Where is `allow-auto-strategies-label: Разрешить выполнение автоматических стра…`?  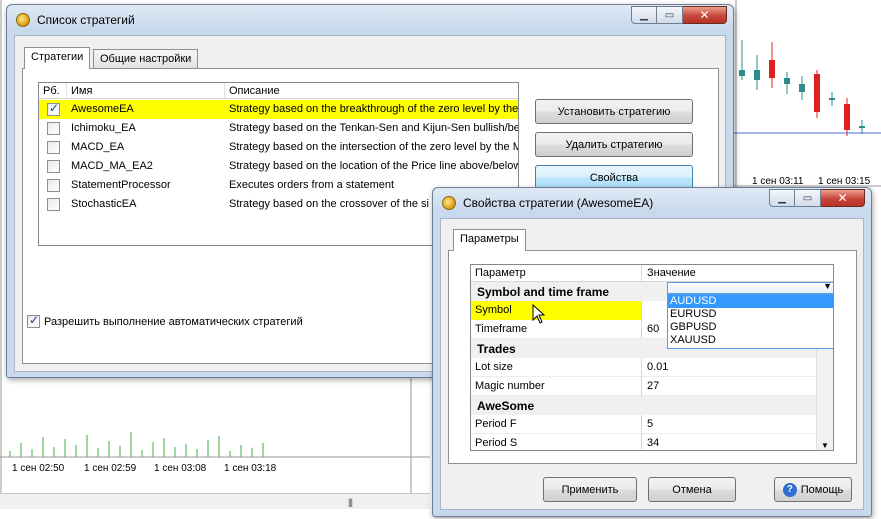
allow-auto-strategies-label: Разрешить выполнение автоматических стра… is located at coordinates (173, 322).